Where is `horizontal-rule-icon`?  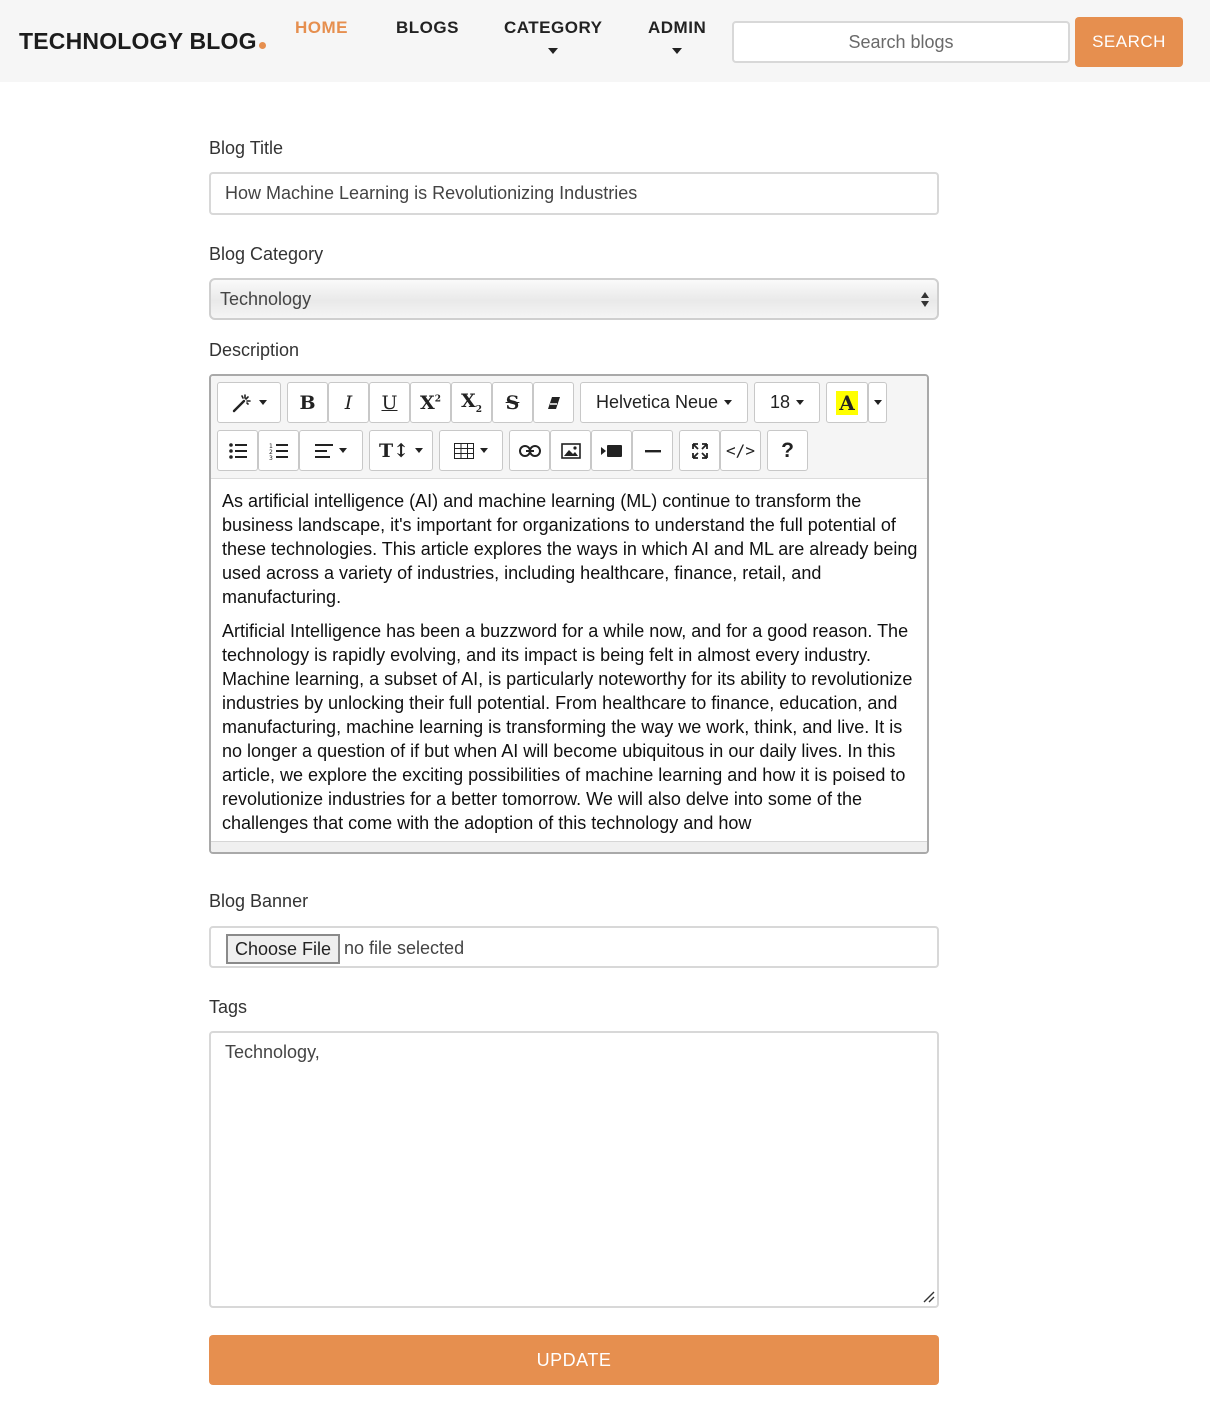 horizontal-rule-icon is located at coordinates (652, 450).